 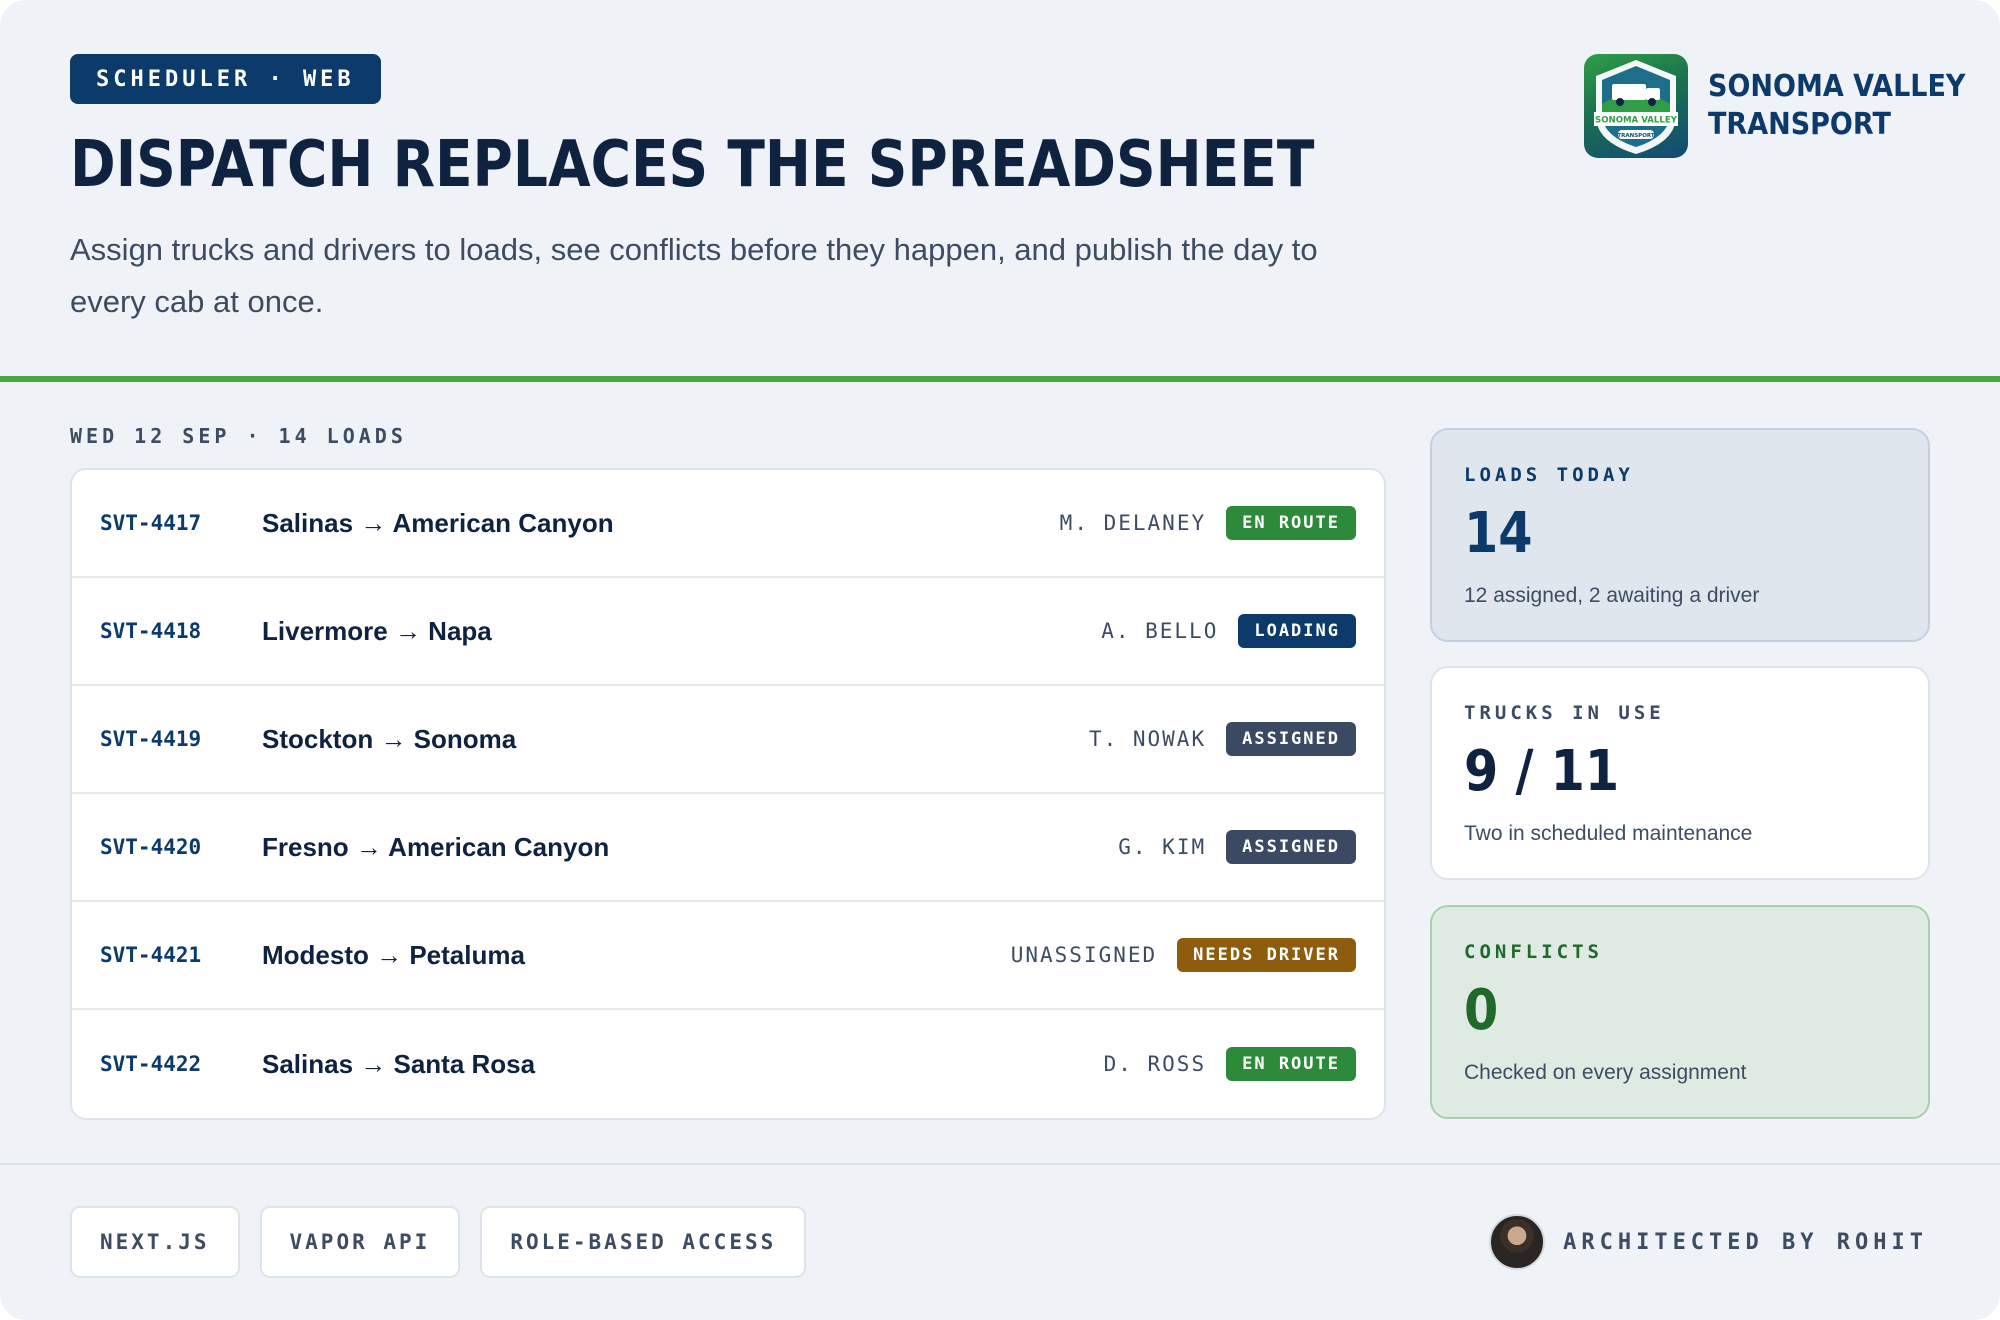 What do you see at coordinates (155, 1242) in the screenshot?
I see `tech-tag-nextjs: NEXT.JS` at bounding box center [155, 1242].